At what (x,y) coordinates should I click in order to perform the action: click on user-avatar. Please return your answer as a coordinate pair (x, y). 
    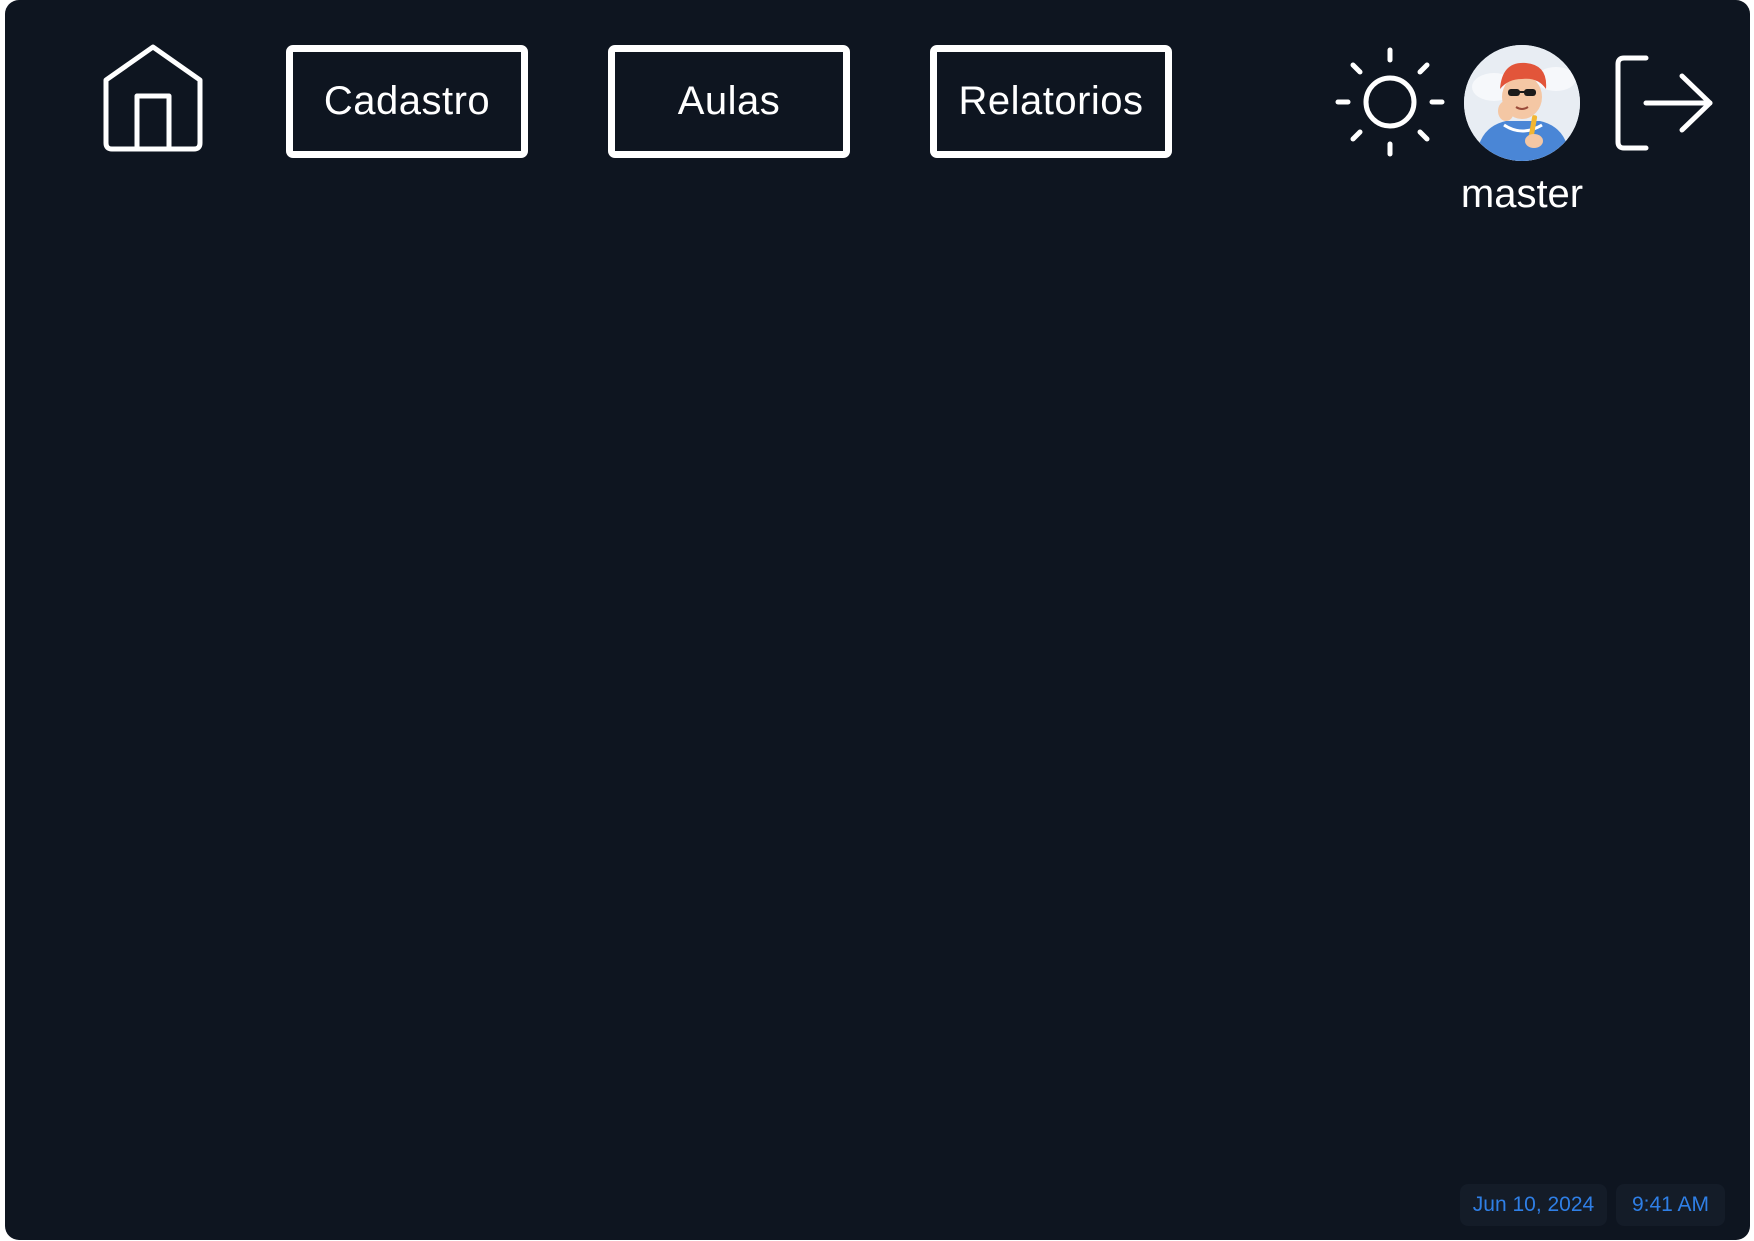
    Looking at the image, I should click on (1522, 103).